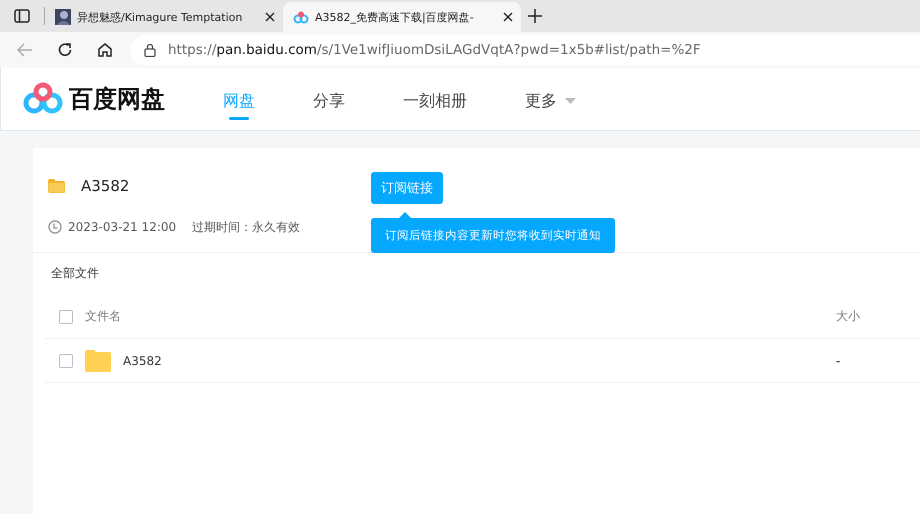  I want to click on nav-tab: 更多, so click(550, 99).